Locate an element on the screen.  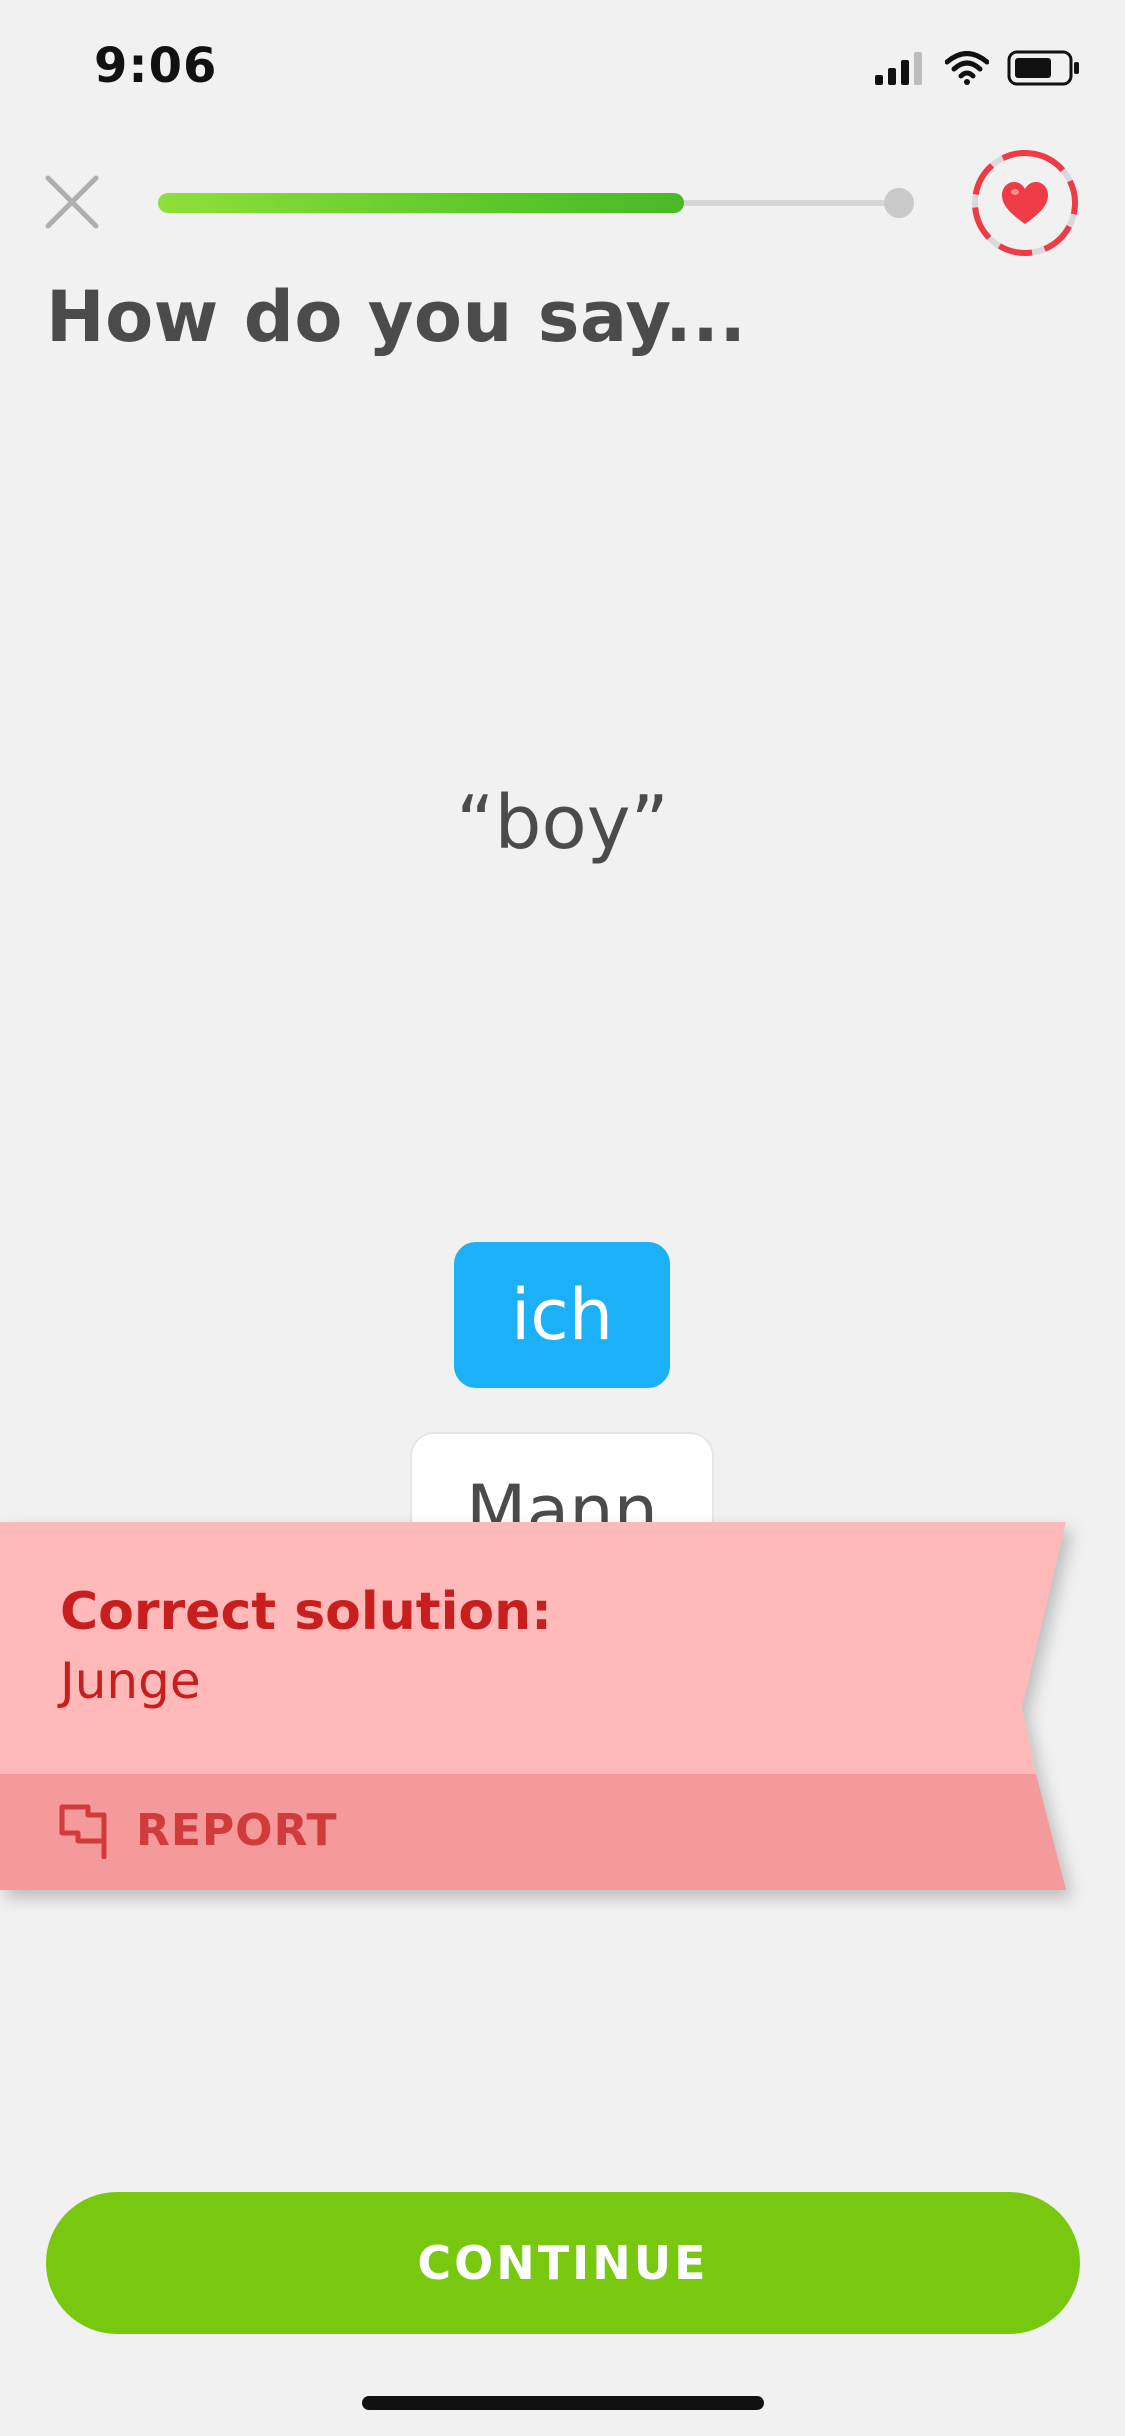
progress-fill is located at coordinates (421, 203).